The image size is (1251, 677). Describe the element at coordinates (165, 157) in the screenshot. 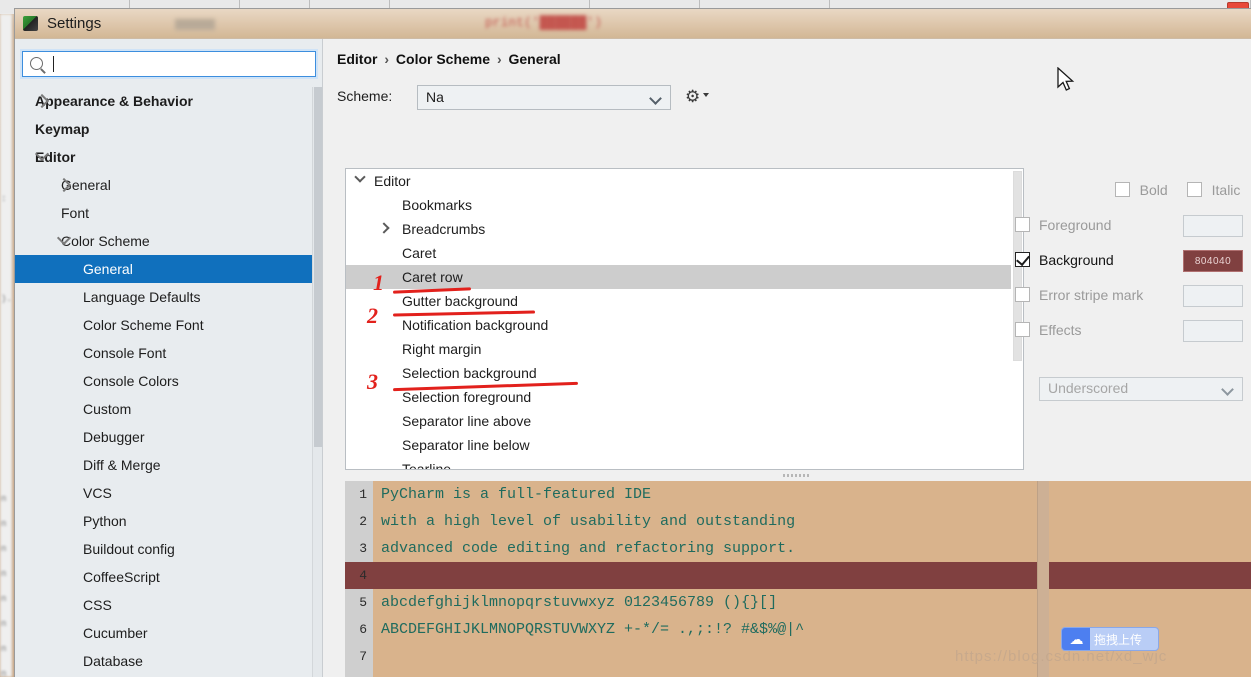

I see `sidebar-item-editor: Editor` at that location.